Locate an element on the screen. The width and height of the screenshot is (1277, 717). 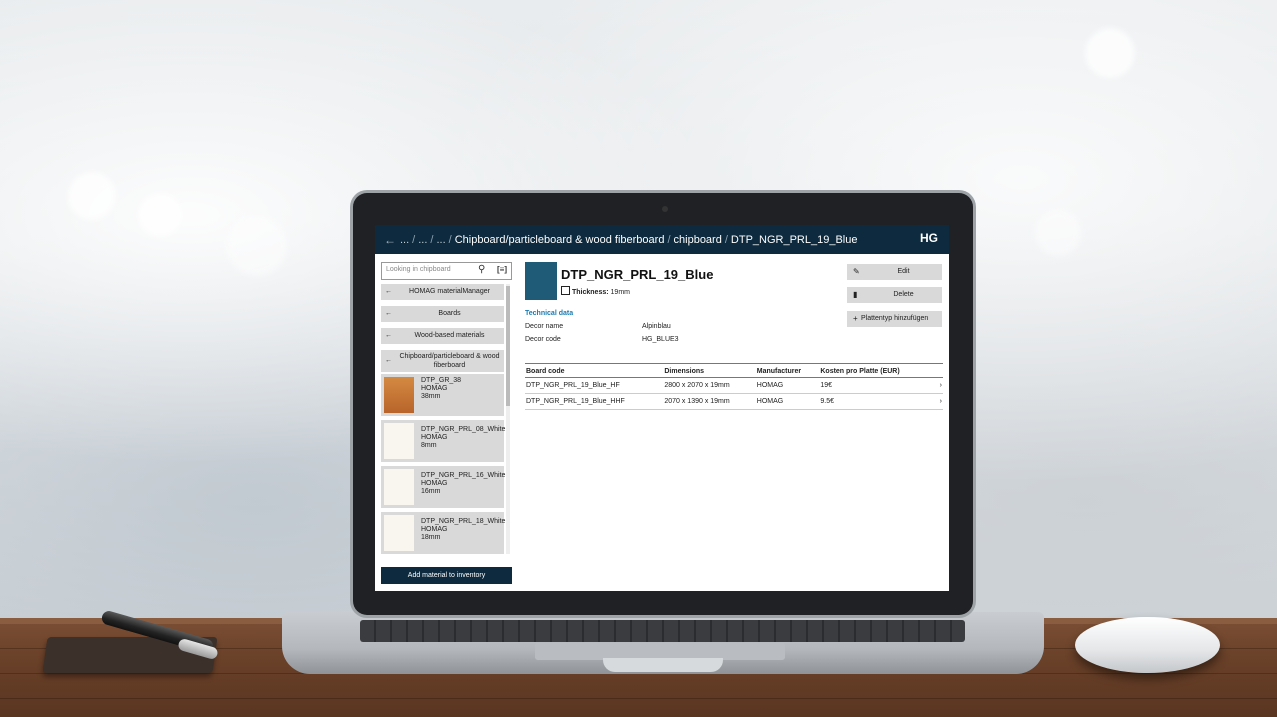
pencil-icon: ✎ is located at coordinates (856, 271).